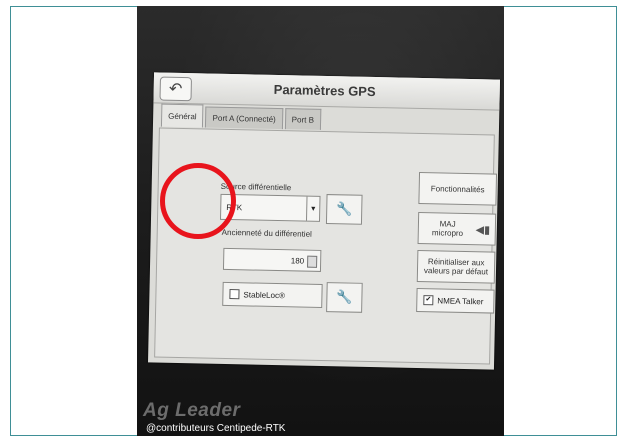 This screenshot has width=627, height=441. Describe the element at coordinates (198, 201) in the screenshot. I see `highlight-circle` at that location.